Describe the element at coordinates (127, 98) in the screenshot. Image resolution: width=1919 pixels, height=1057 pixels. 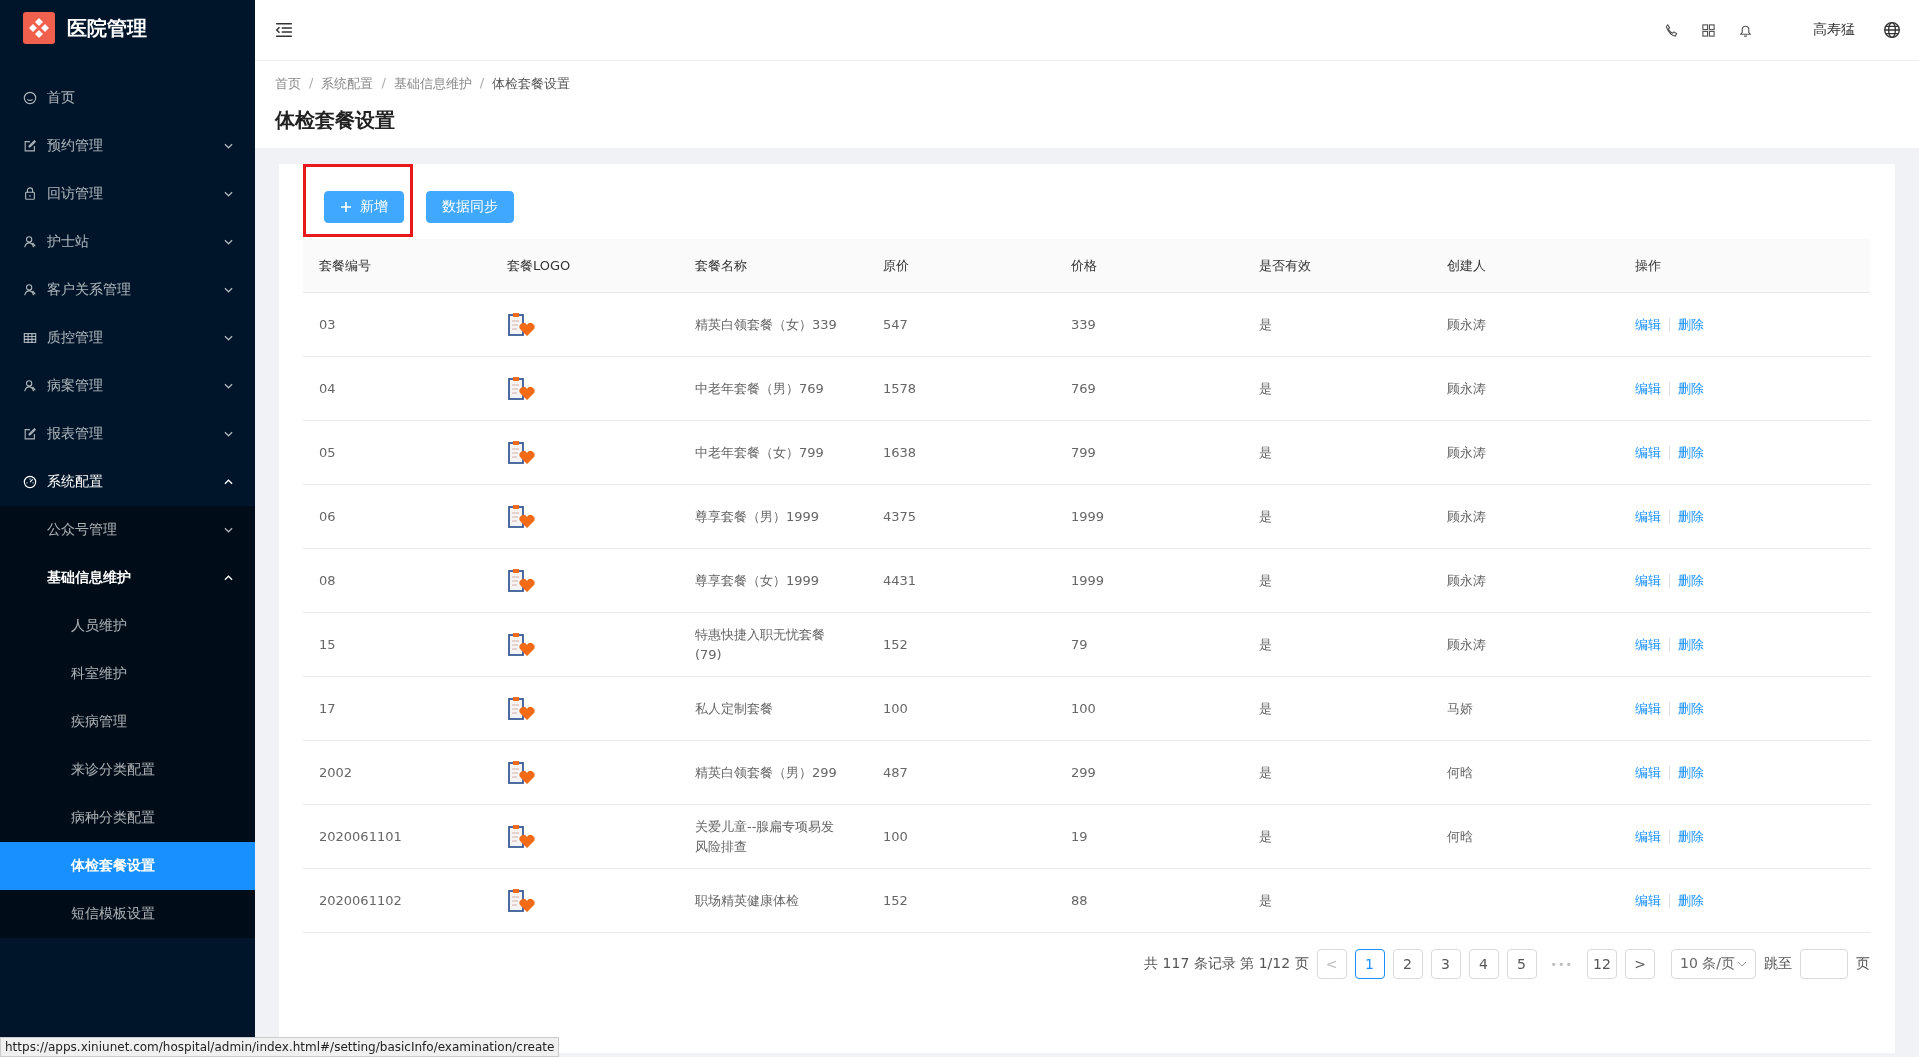
I see `menu-item: 首页` at that location.